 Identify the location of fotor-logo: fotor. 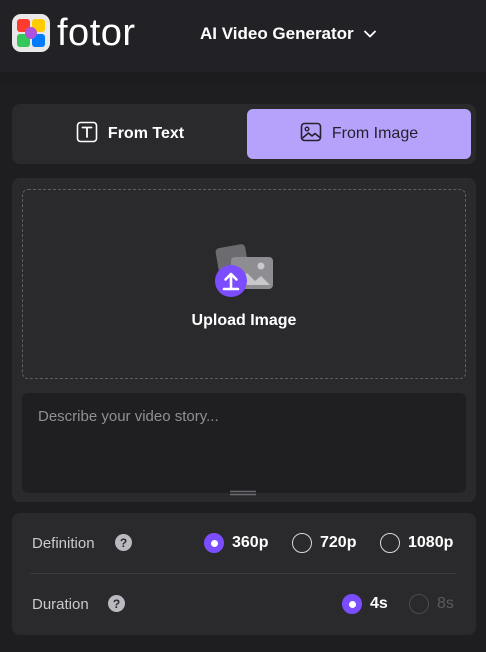
(74, 33).